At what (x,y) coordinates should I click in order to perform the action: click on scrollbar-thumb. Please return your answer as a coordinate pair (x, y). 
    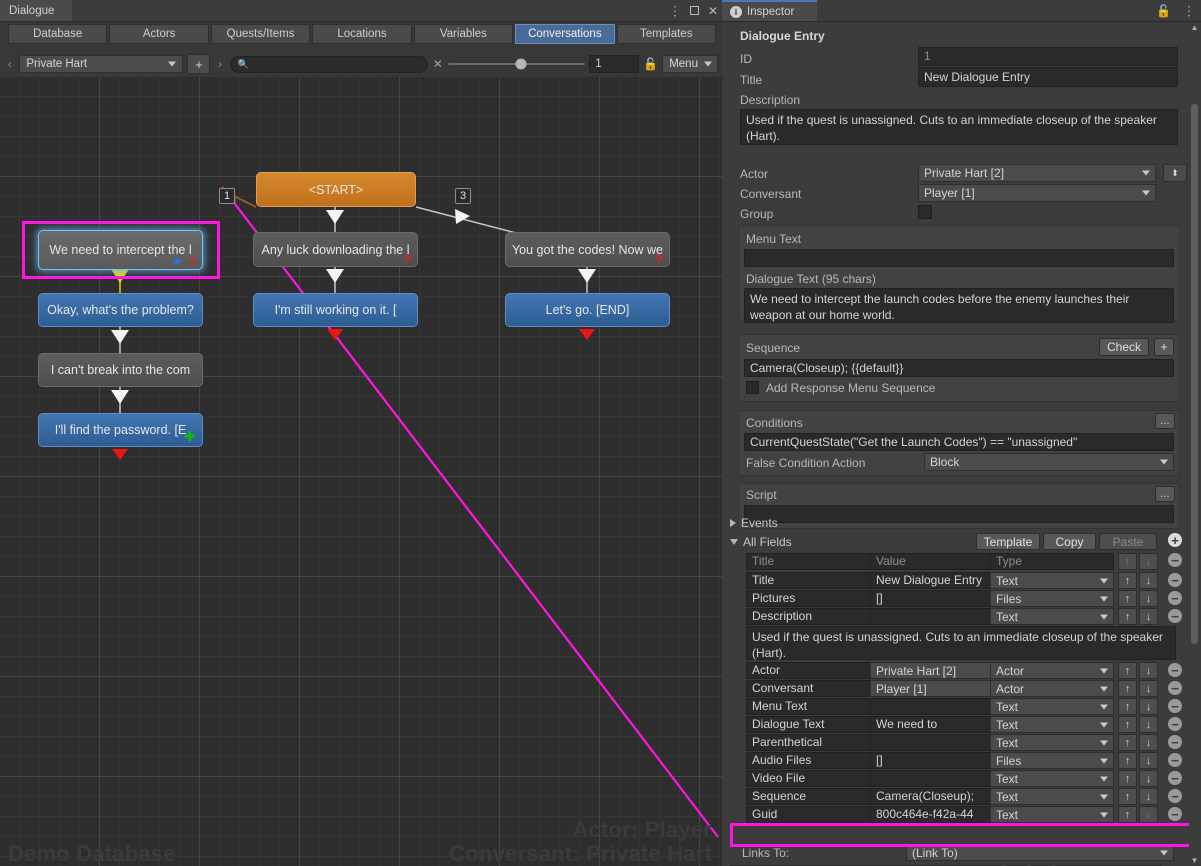
    Looking at the image, I should click on (1194, 374).